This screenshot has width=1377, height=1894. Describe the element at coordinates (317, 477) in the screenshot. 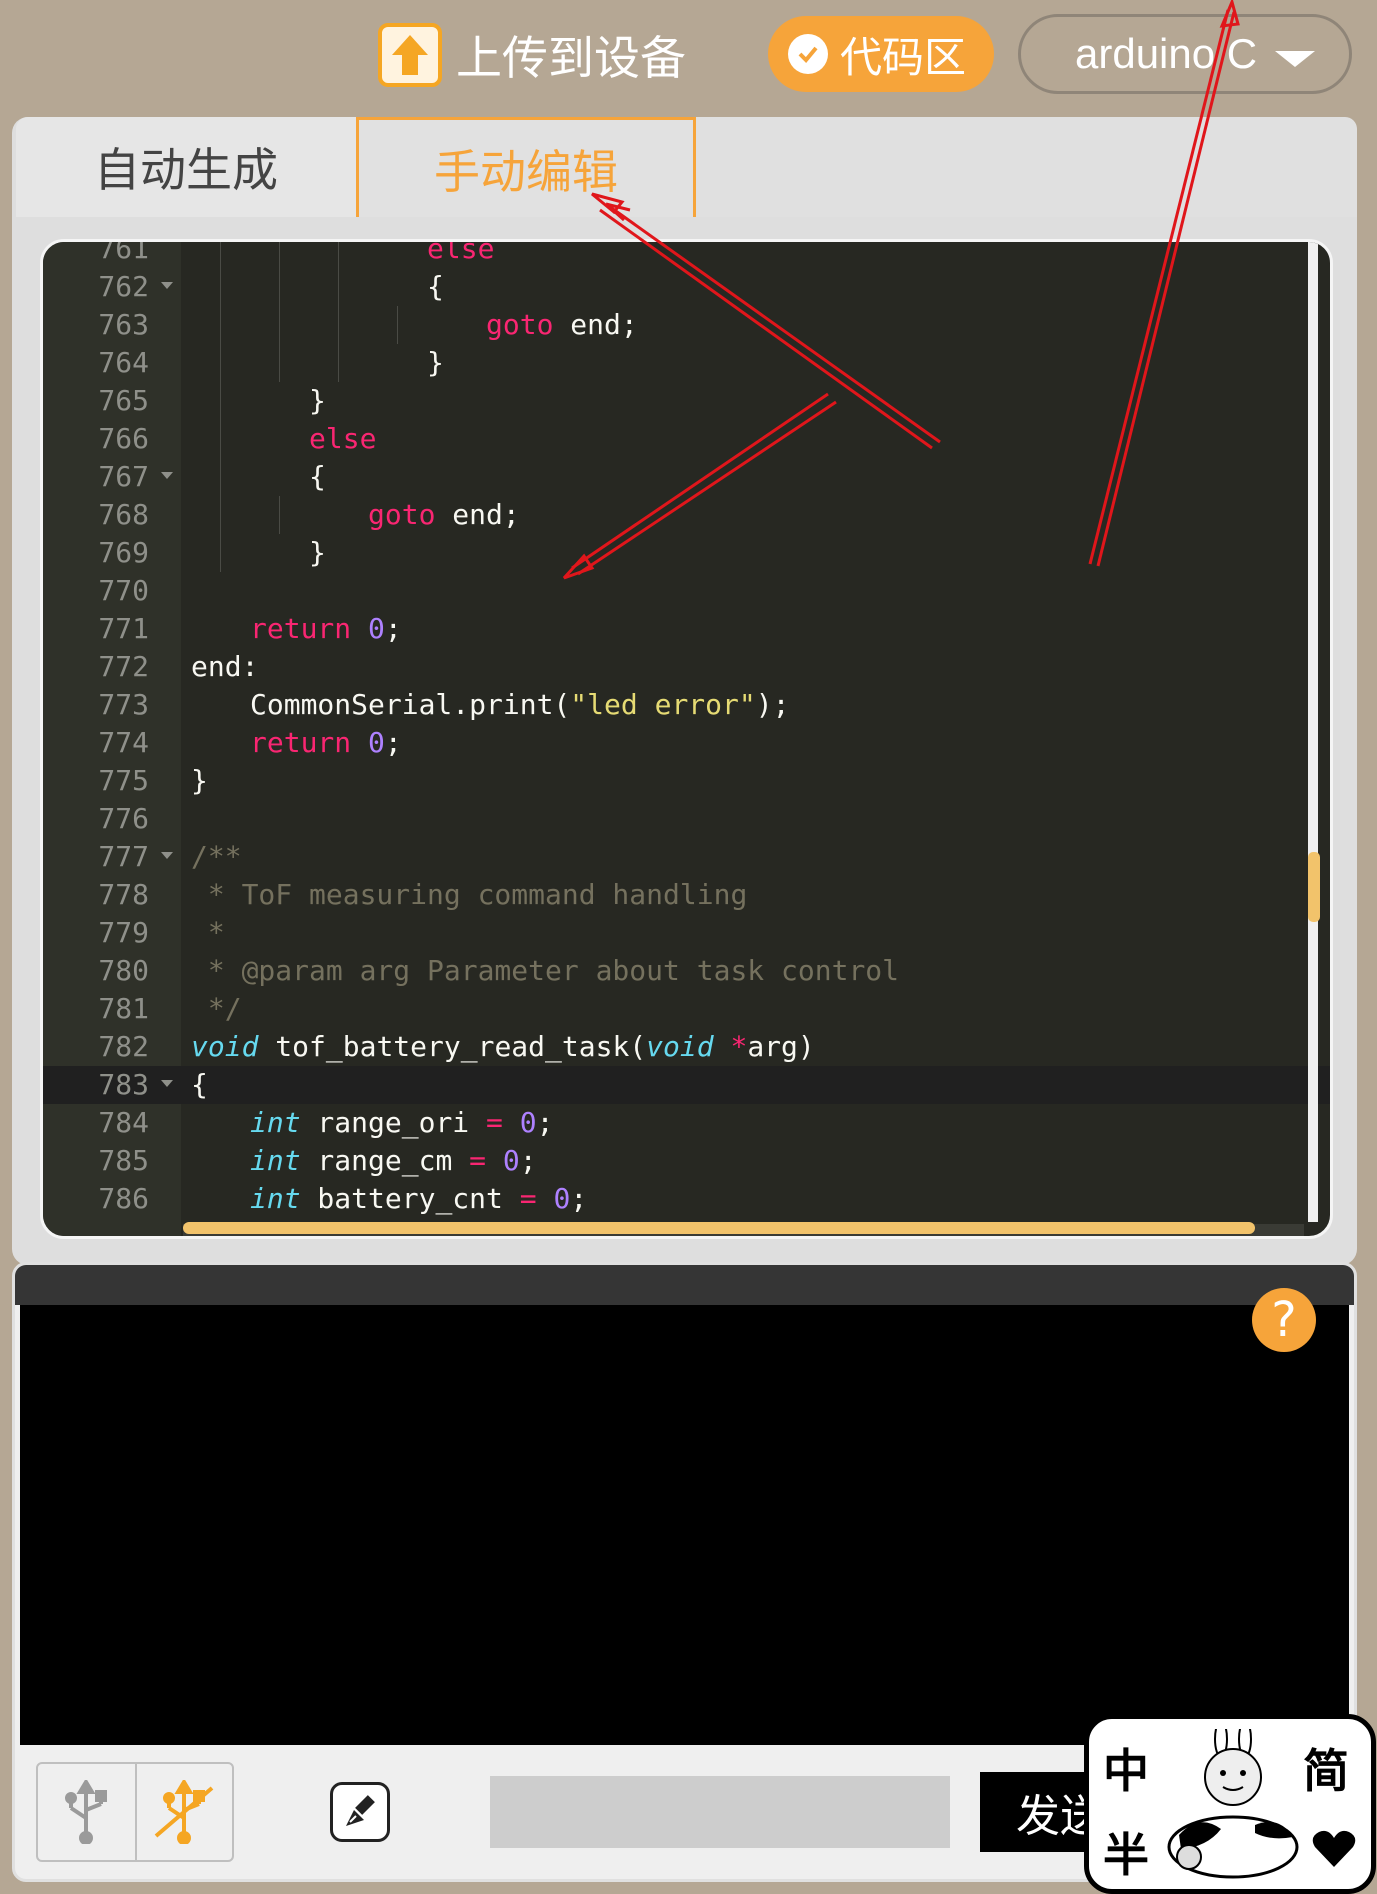

I see `line-code: {` at that location.